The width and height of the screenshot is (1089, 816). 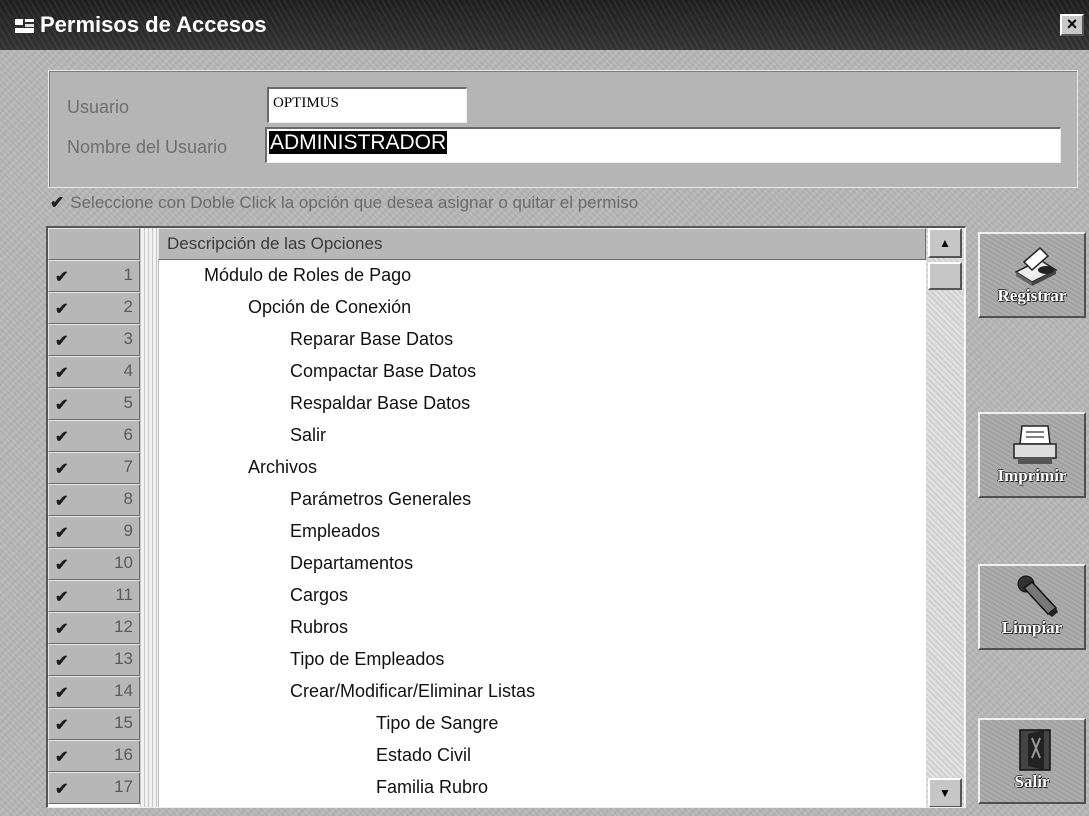 What do you see at coordinates (542, 500) in the screenshot?
I see `option-row: Parámetros Generales` at bounding box center [542, 500].